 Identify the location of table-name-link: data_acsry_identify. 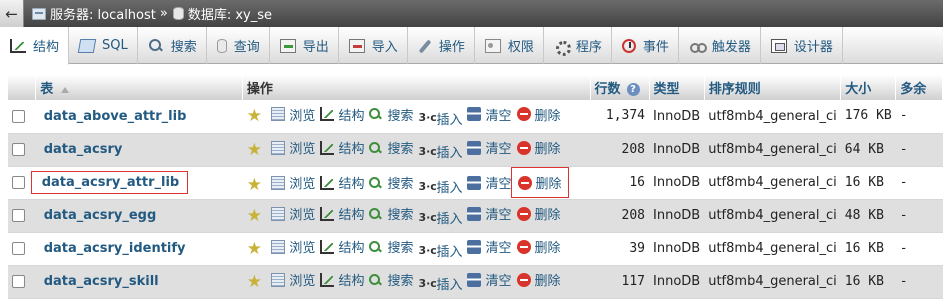
(115, 248).